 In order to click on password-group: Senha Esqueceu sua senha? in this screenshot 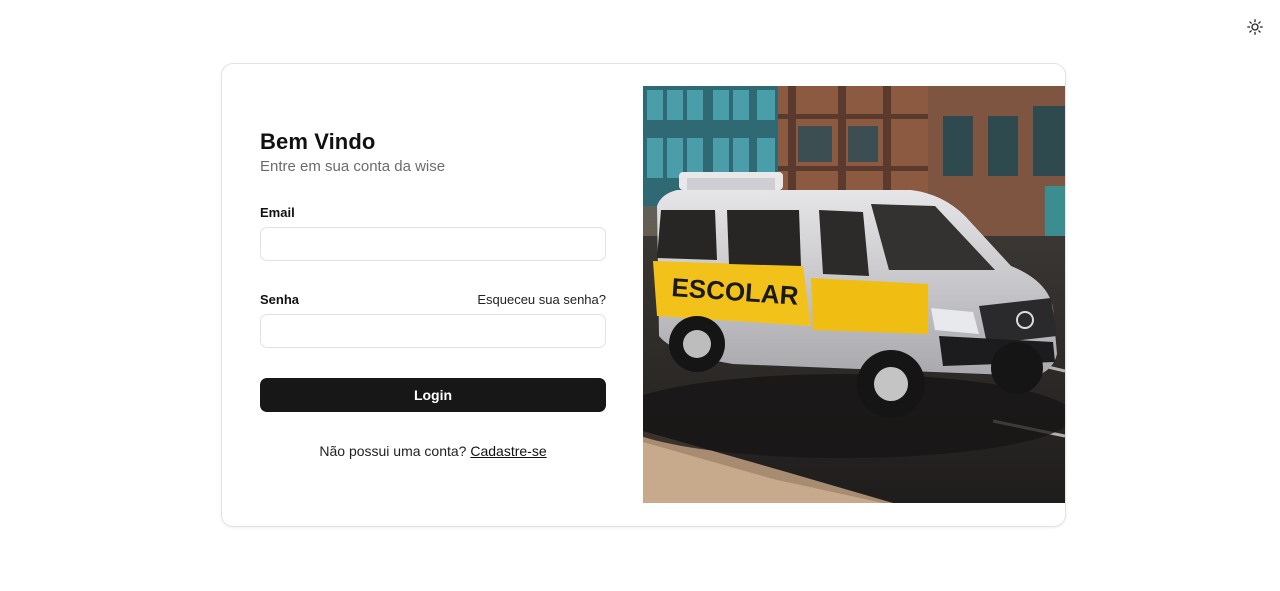, I will do `click(433, 320)`.